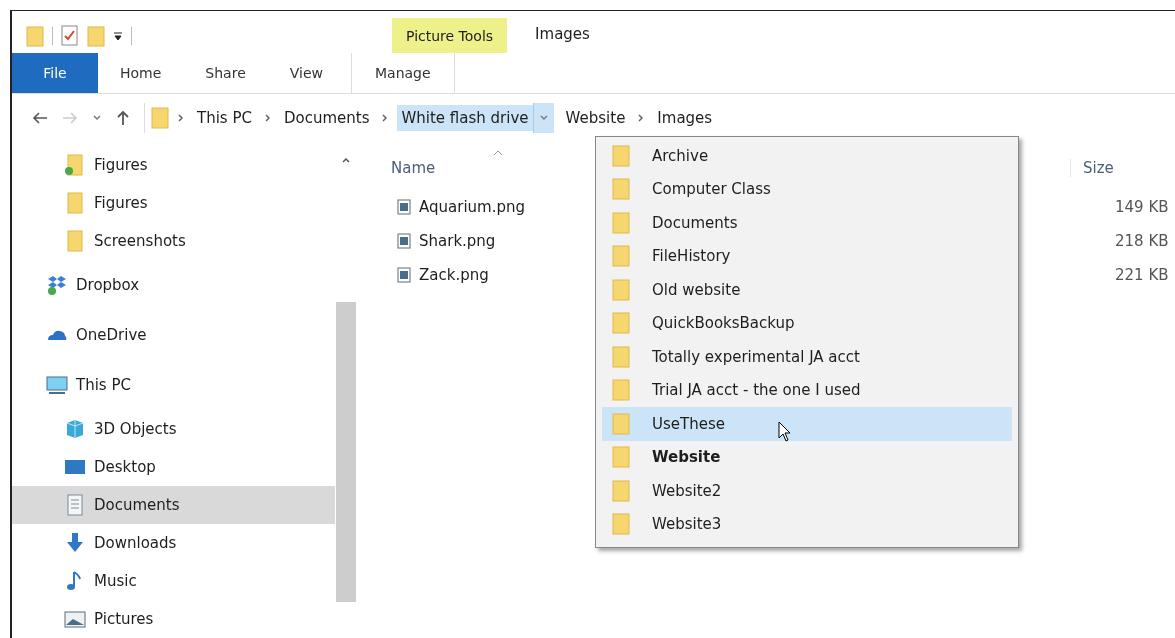 The width and height of the screenshot is (1175, 638). I want to click on nav-item: This PC, so click(173, 385).